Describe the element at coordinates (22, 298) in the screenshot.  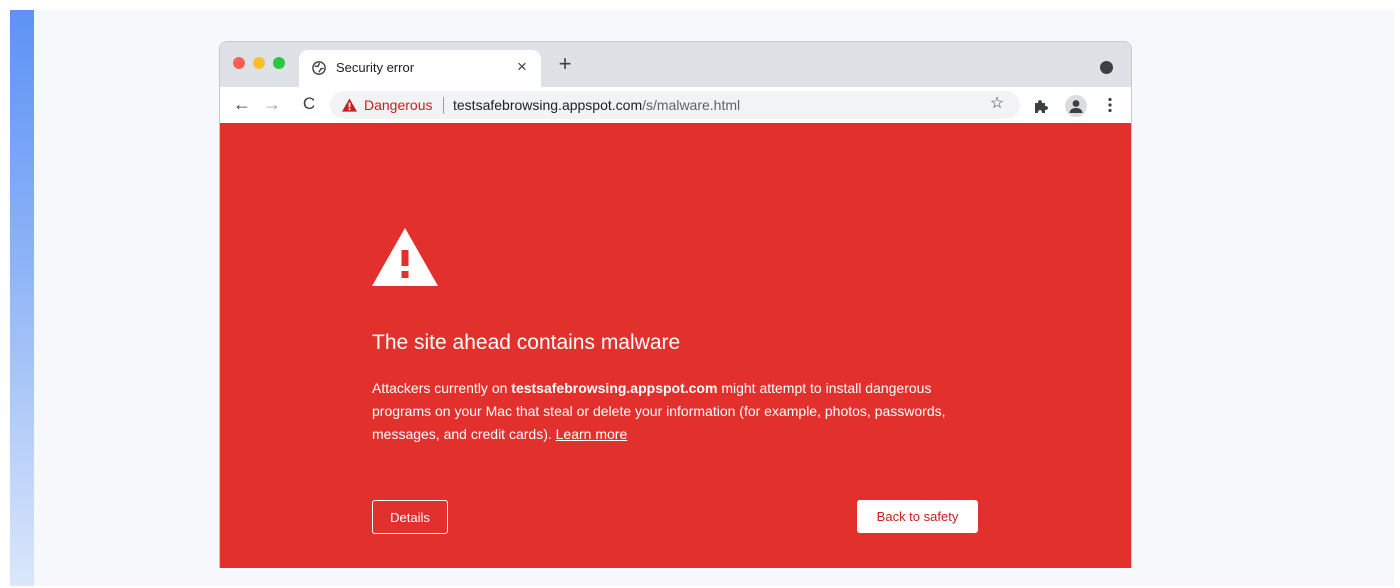
I see `accent-bar` at that location.